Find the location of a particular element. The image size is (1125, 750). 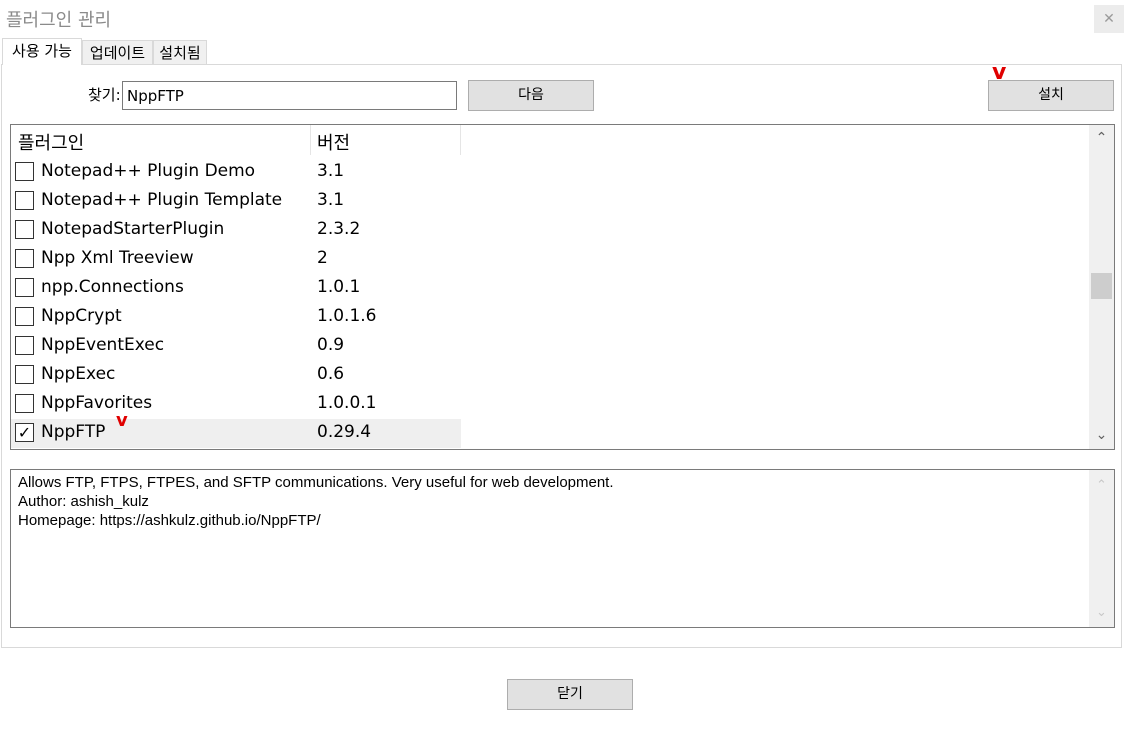

plugin-version: 2 is located at coordinates (322, 258).